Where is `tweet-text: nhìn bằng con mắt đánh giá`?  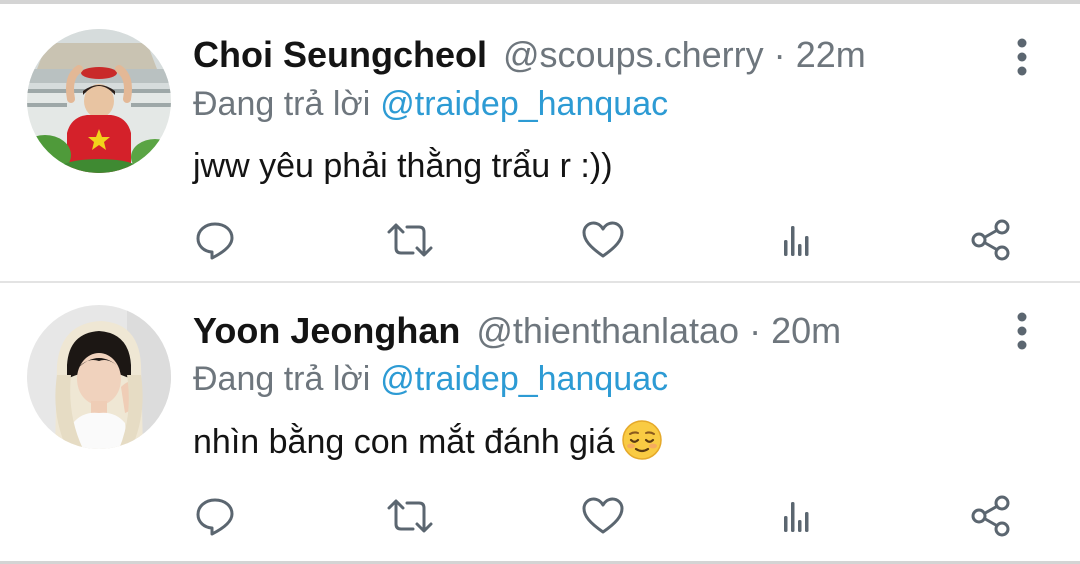 tweet-text: nhìn bằng con mắt đánh giá is located at coordinates (428, 441).